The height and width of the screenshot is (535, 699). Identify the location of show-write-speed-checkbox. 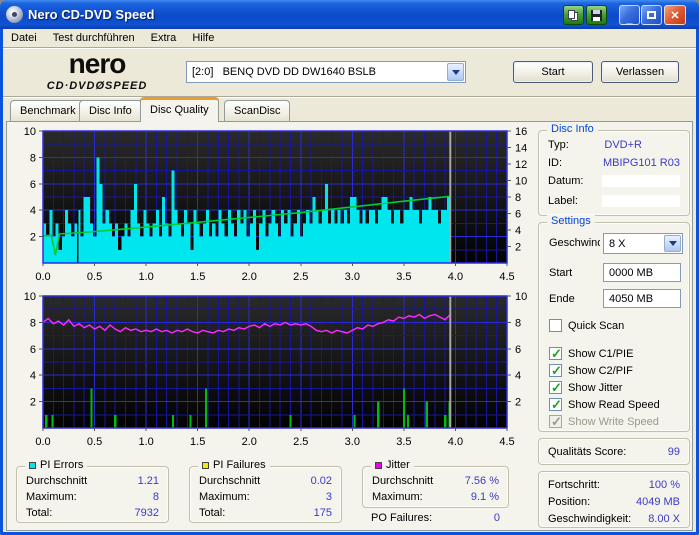
(555, 422).